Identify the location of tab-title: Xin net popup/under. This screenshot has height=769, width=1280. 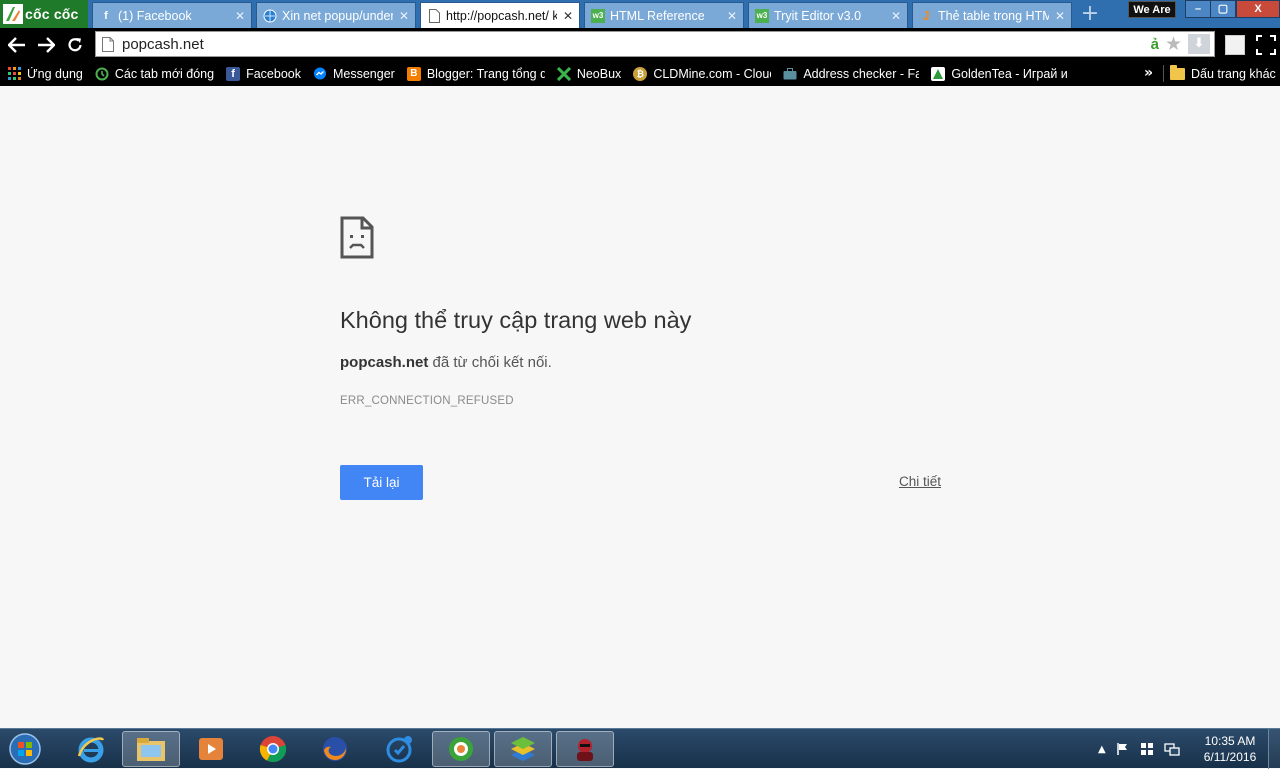
(337, 15).